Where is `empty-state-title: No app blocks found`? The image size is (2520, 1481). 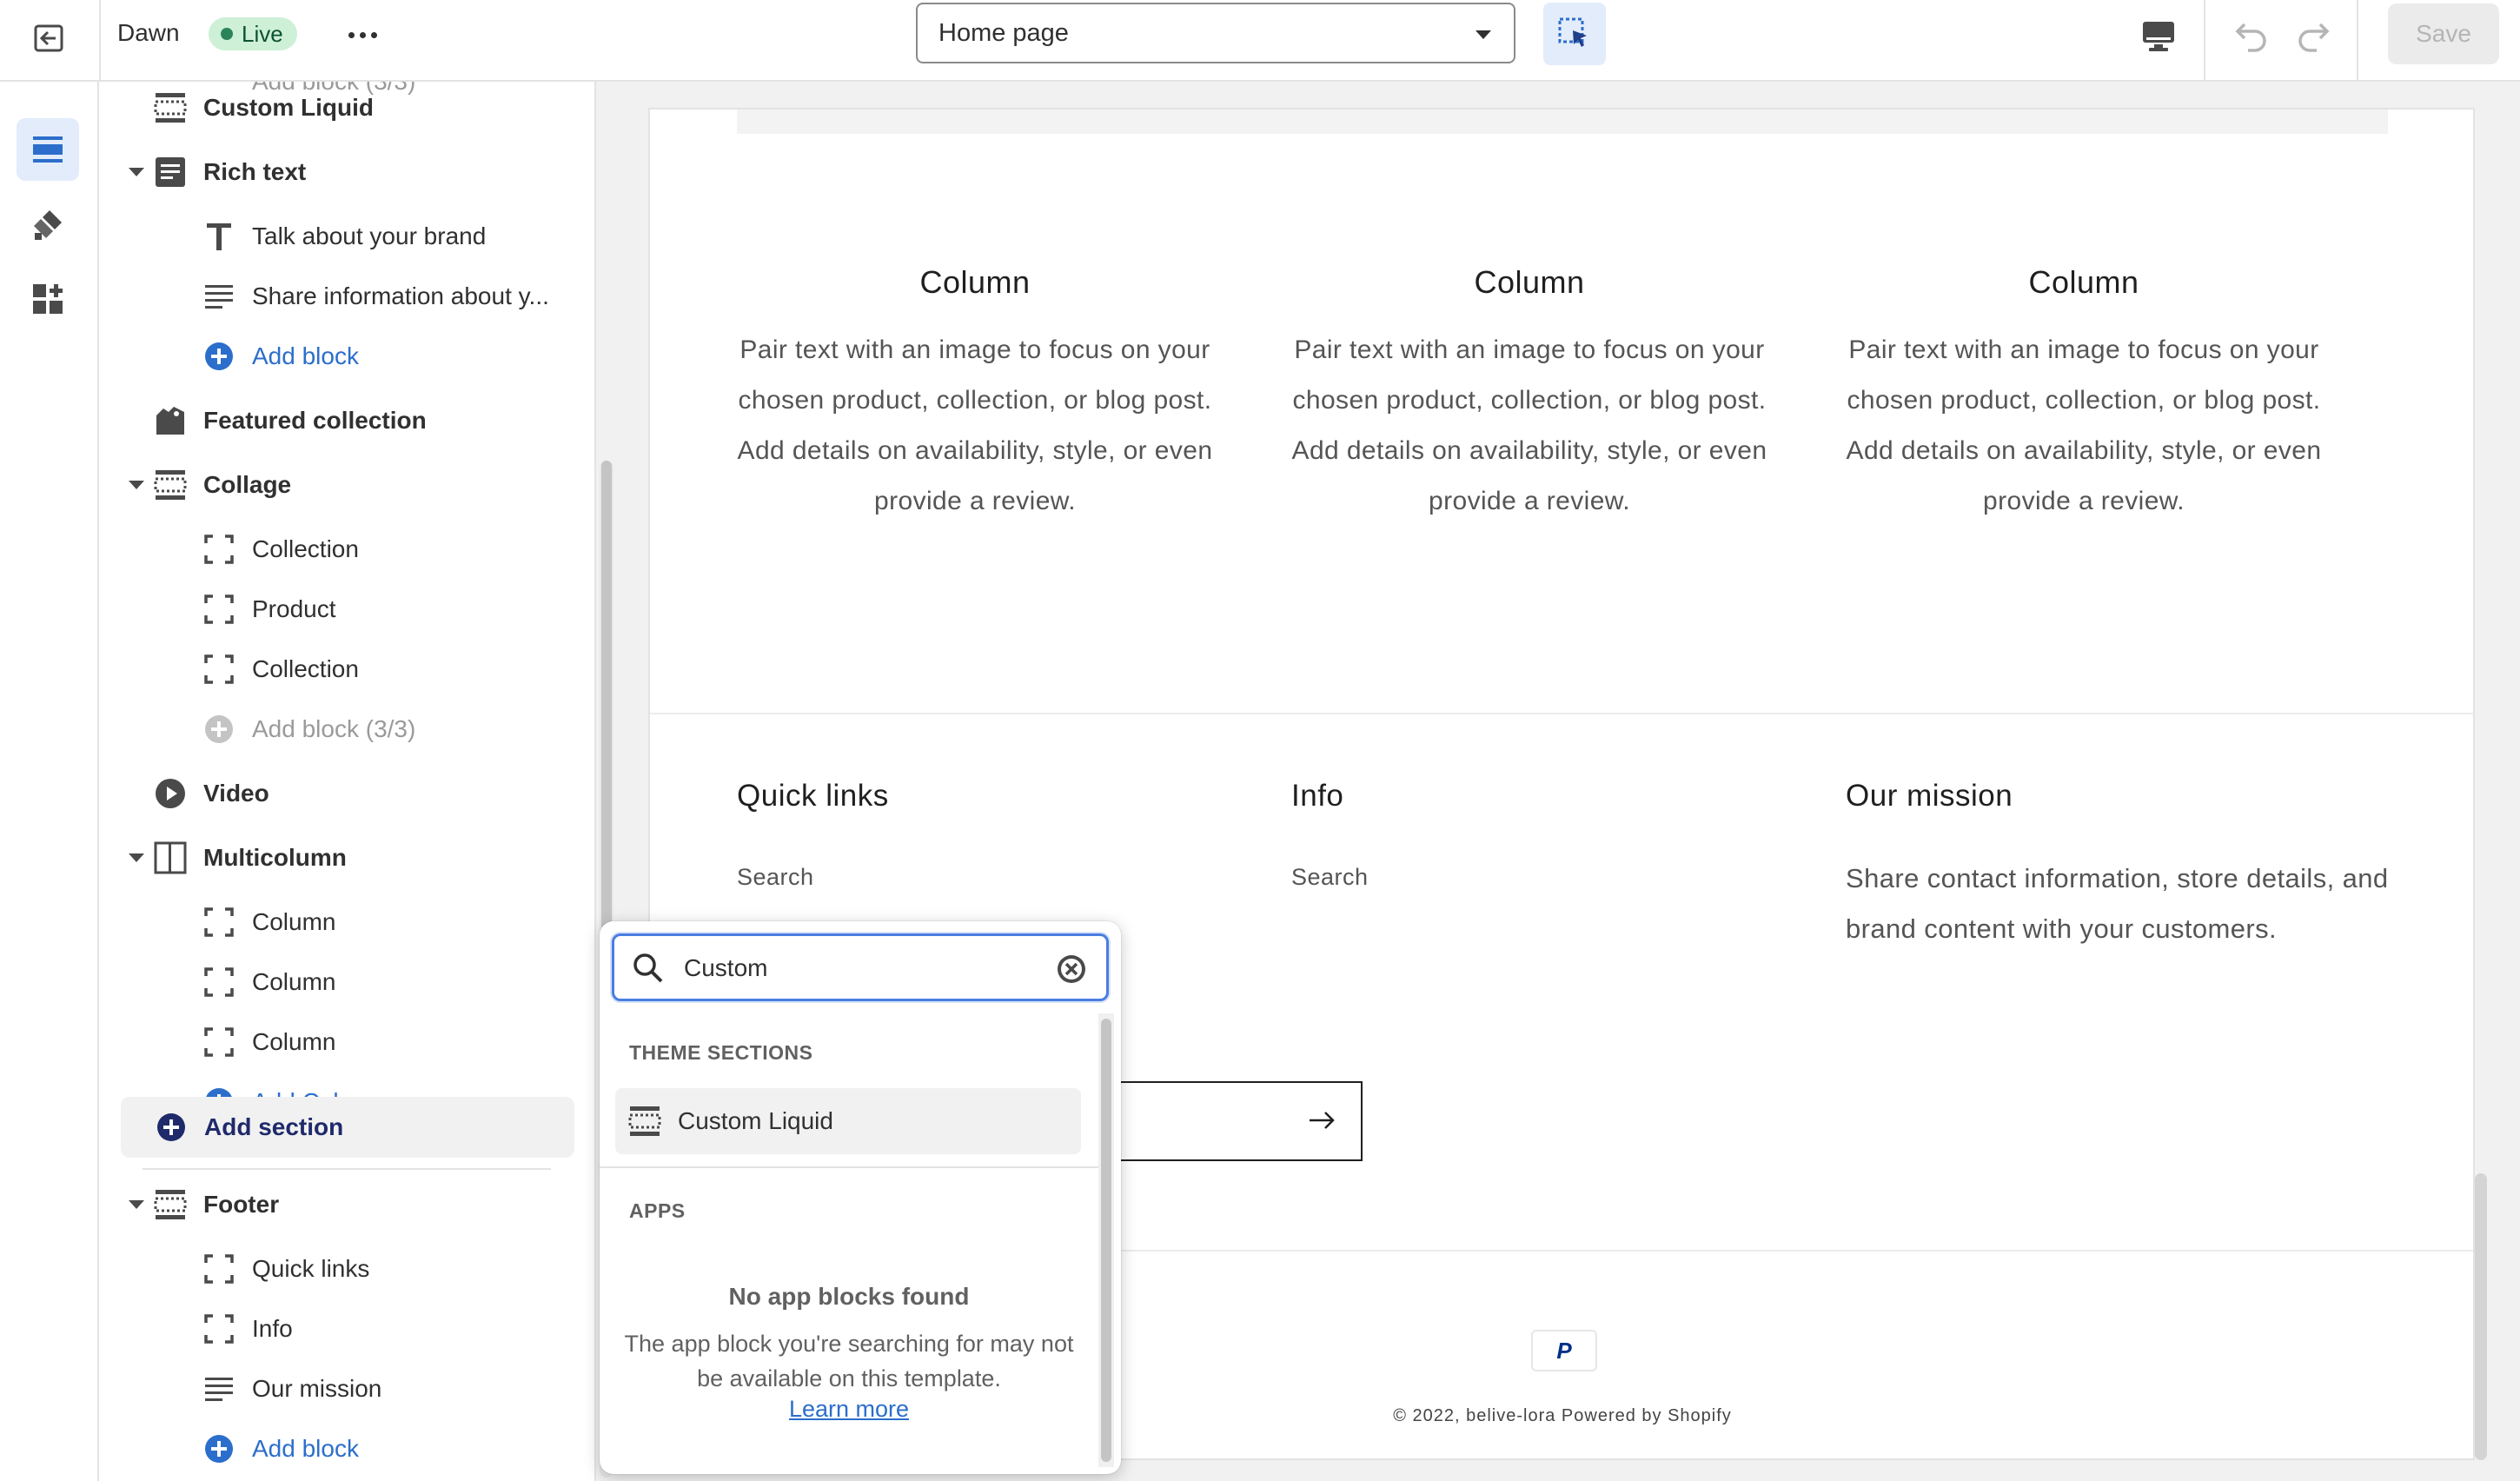 empty-state-title: No app blocks found is located at coordinates (849, 1297).